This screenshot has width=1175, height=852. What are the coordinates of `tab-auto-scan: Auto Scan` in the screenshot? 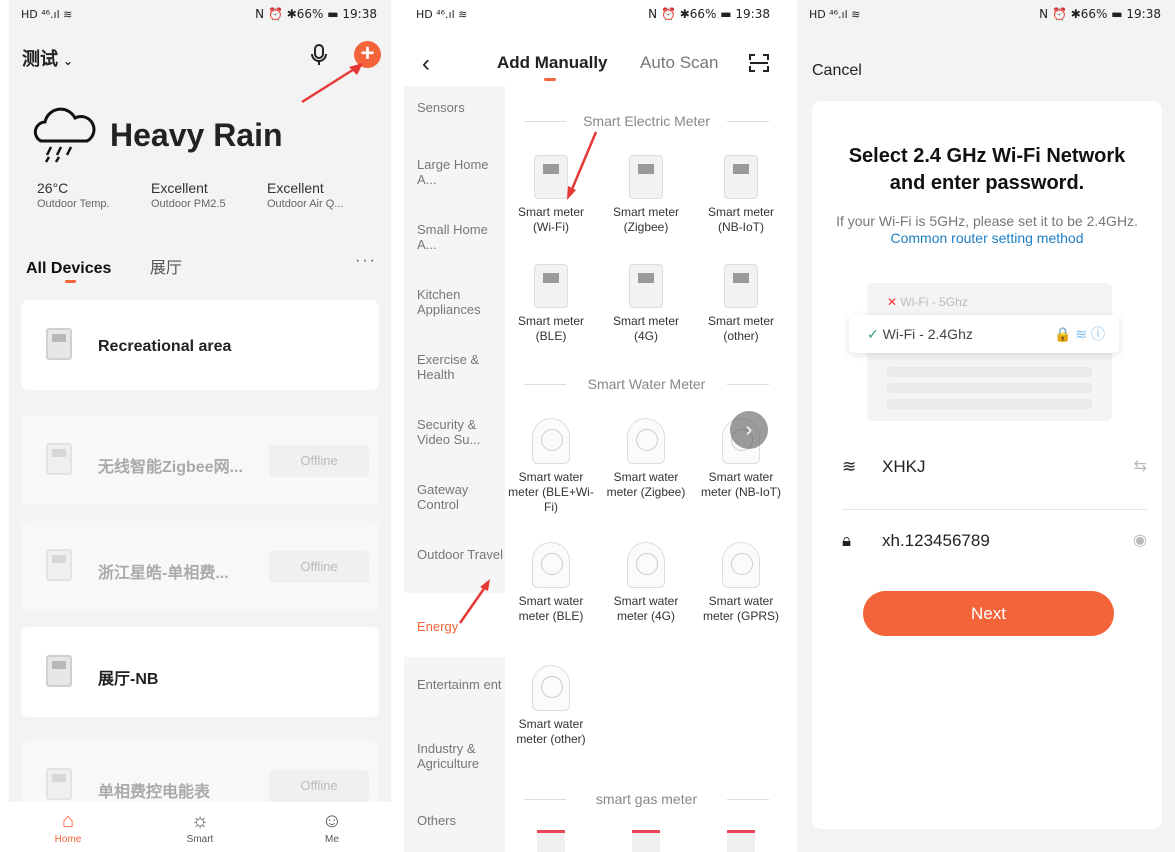 It's located at (679, 63).